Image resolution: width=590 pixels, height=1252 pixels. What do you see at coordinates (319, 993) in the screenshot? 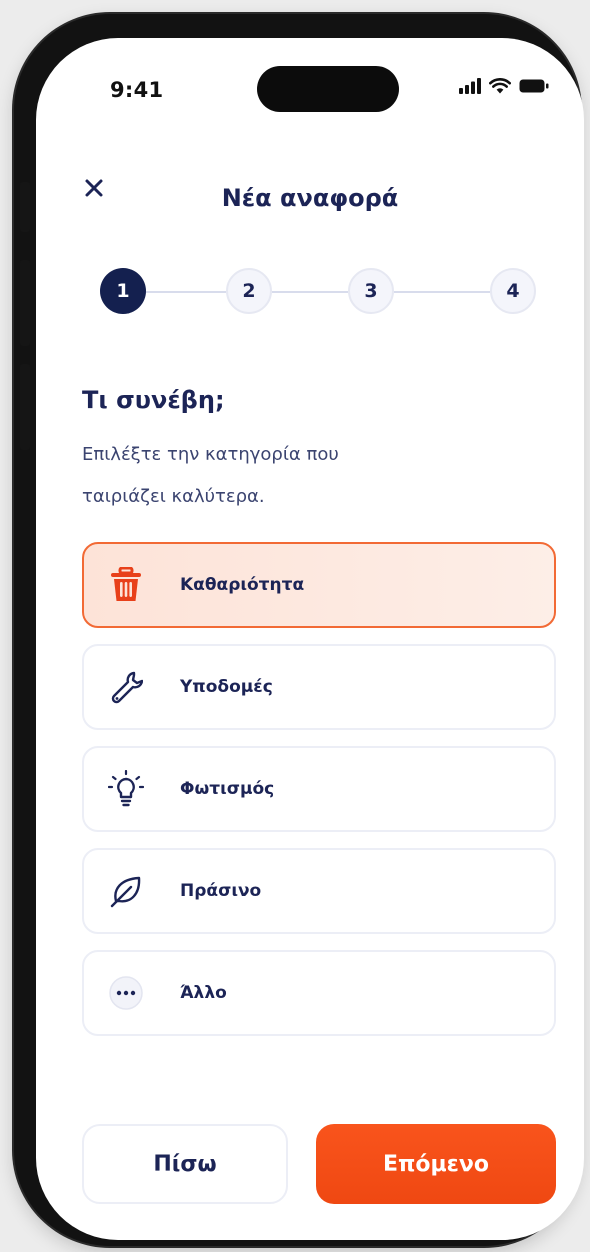
I see `option-other: Άλλο` at bounding box center [319, 993].